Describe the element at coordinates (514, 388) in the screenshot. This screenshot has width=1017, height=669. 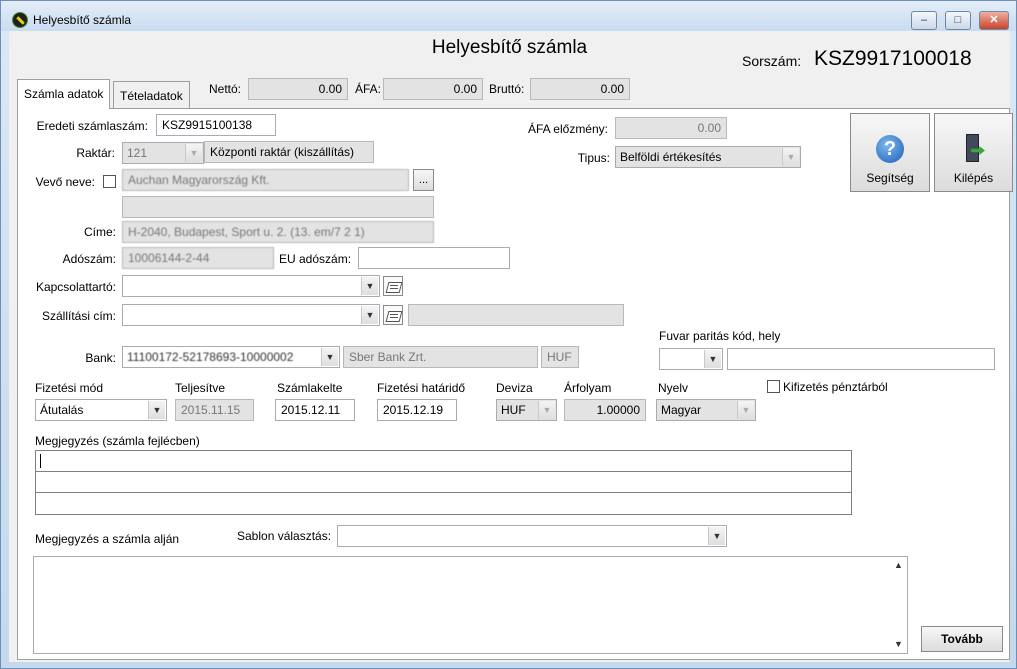
I see `deviza-label: Deviza` at that location.